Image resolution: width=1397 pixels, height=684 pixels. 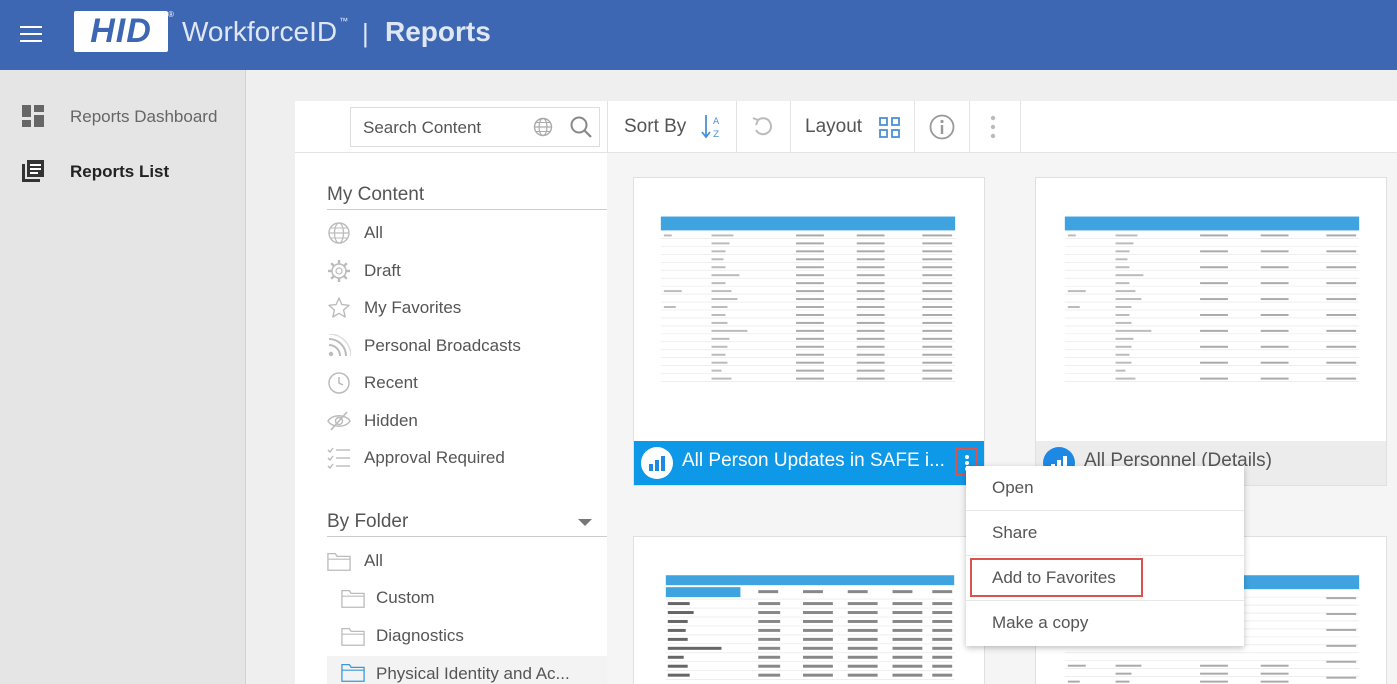 What do you see at coordinates (339, 421) in the screenshot?
I see `eye-off-icon` at bounding box center [339, 421].